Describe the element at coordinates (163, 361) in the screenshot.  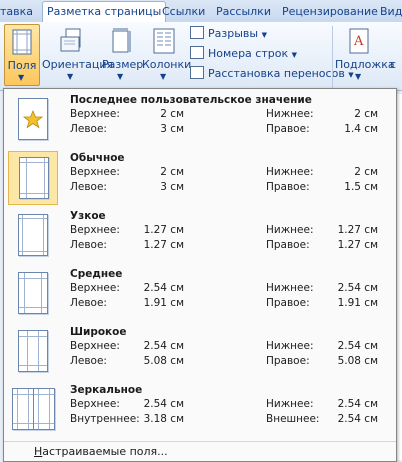
I see `left-value: 5.08 см` at that location.